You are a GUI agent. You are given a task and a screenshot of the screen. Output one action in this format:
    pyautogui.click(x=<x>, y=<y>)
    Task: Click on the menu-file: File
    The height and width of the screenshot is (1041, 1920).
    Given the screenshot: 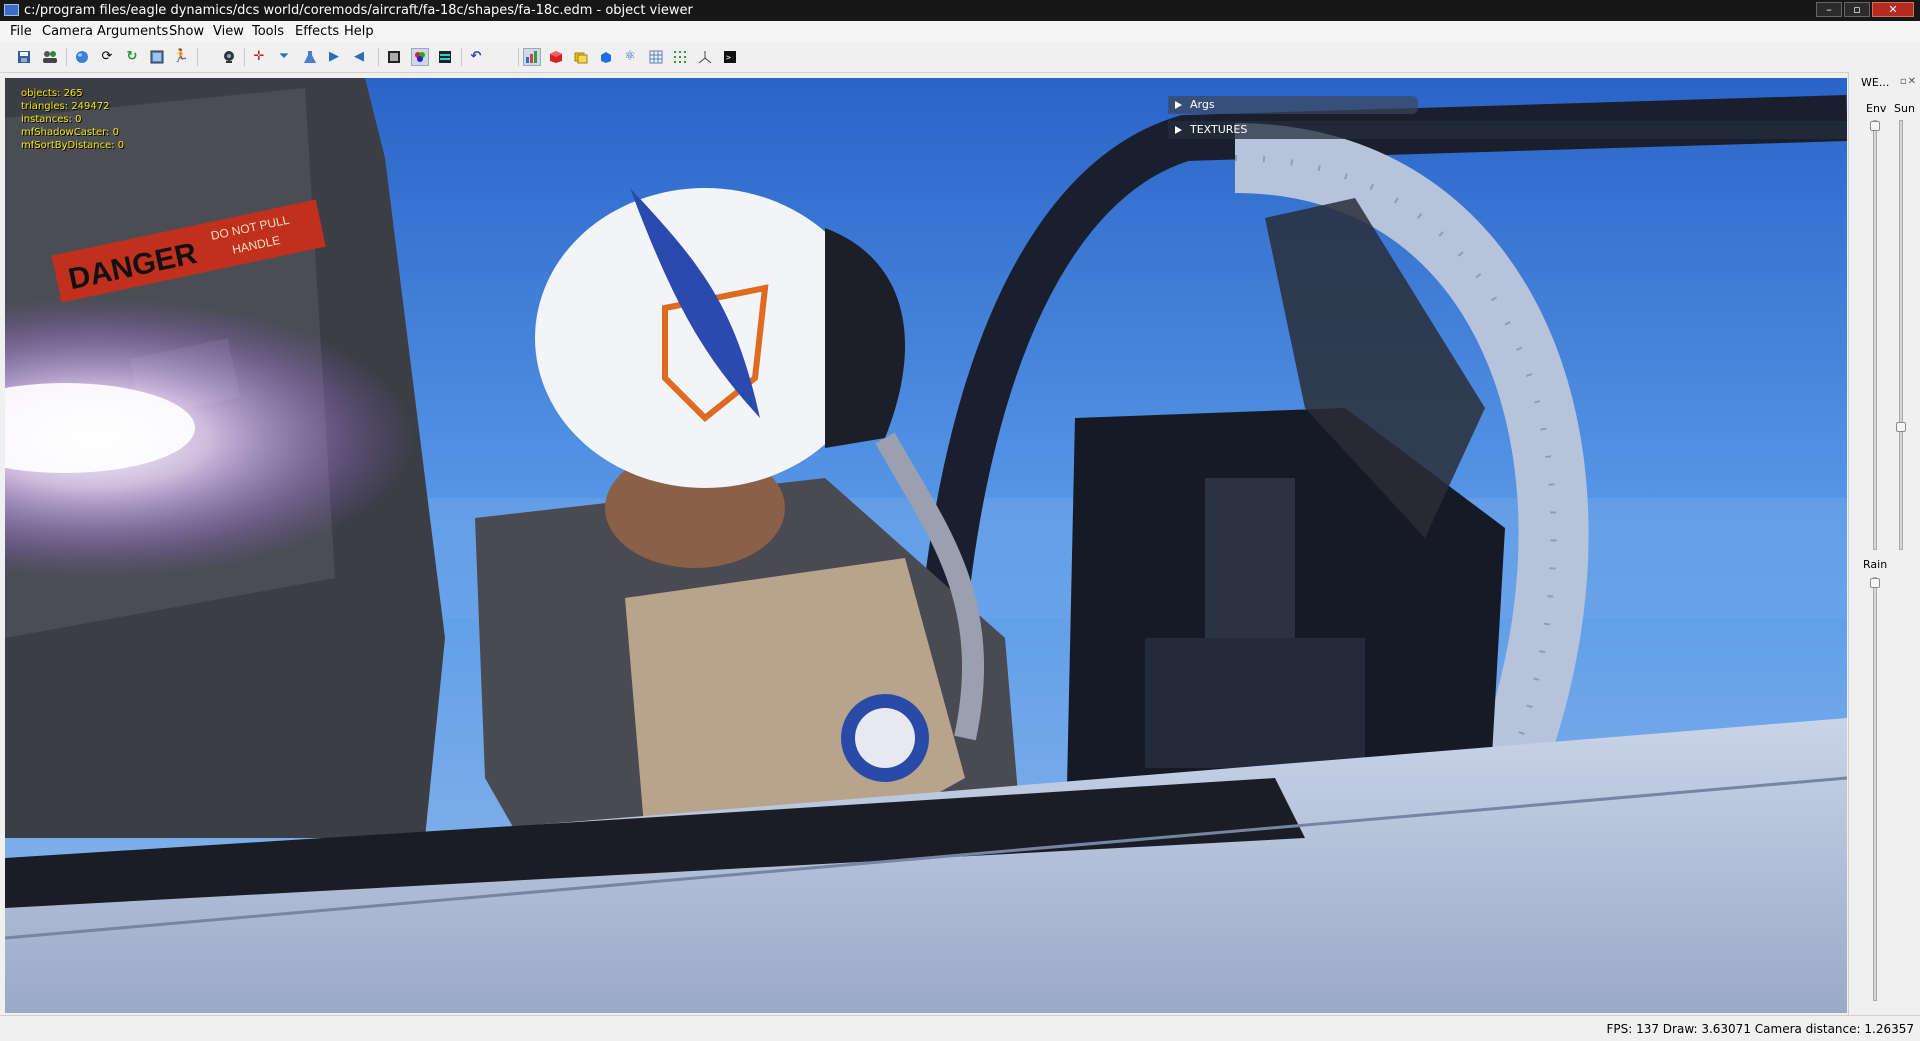 What is the action you would take?
    pyautogui.click(x=21, y=31)
    